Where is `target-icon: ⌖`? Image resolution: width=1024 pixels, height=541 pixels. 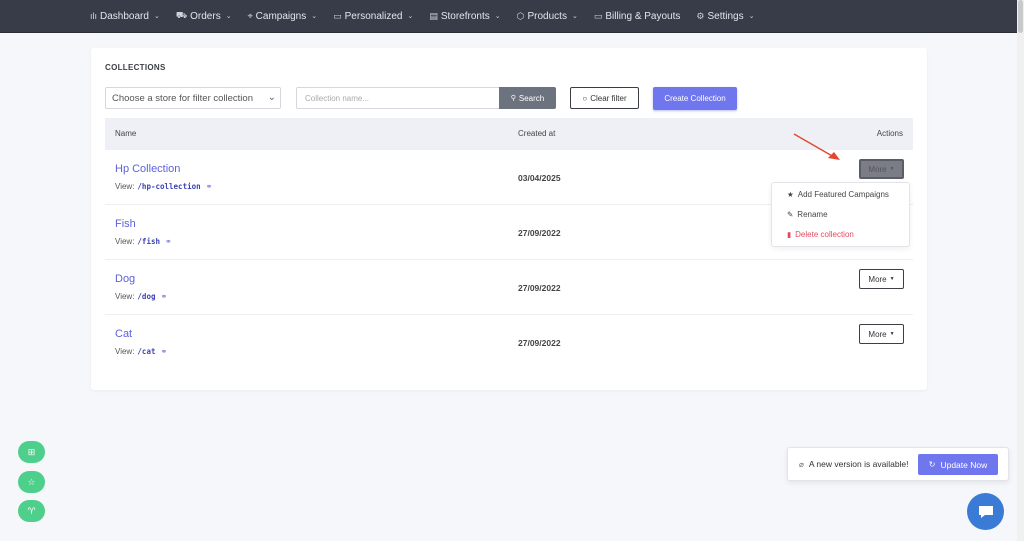 target-icon: ⌖ is located at coordinates (250, 15).